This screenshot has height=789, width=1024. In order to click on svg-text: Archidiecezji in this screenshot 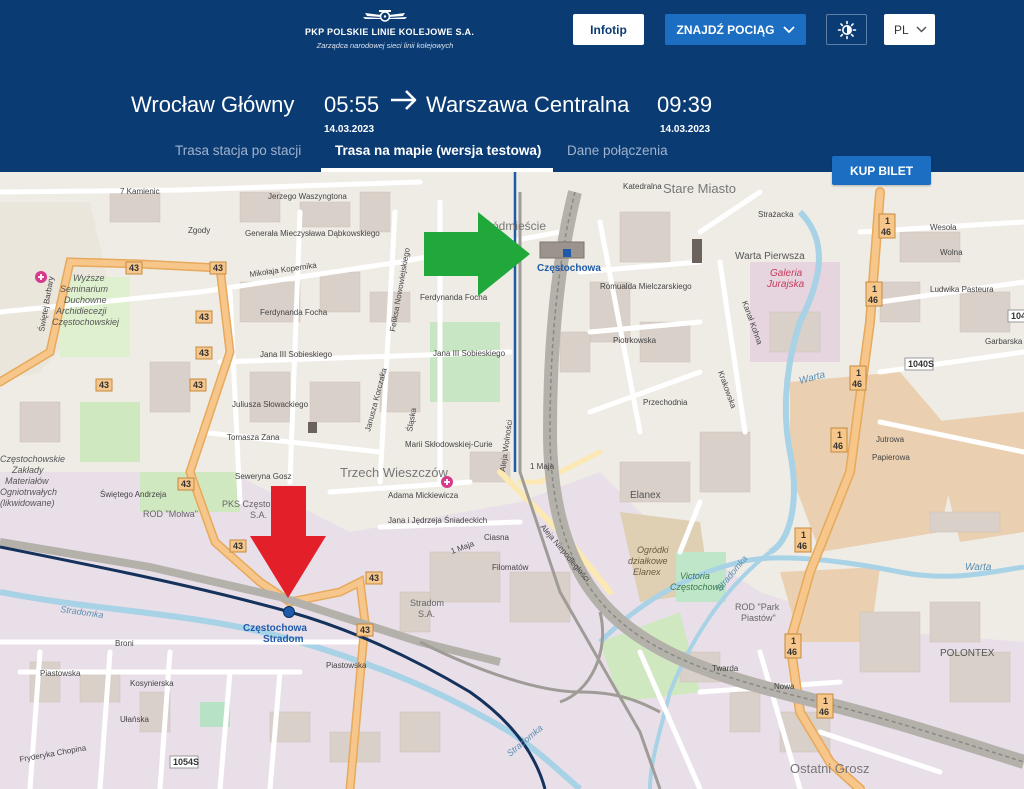, I will do `click(81, 311)`.